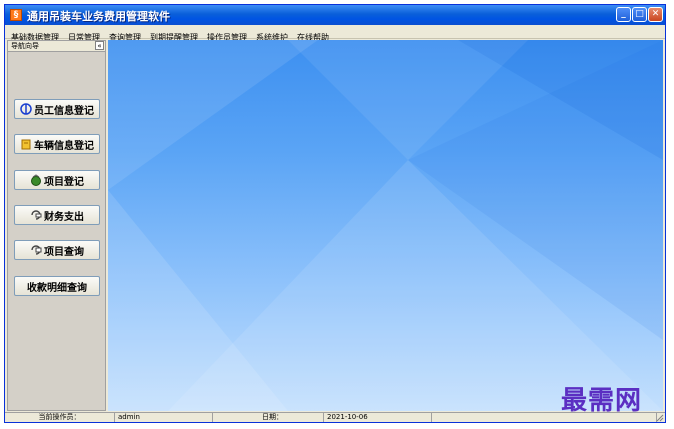 The height and width of the screenshot is (429, 674). Describe the element at coordinates (98, 16) in the screenshot. I see `window-title: 通用吊装车业务费用管理软件` at that location.